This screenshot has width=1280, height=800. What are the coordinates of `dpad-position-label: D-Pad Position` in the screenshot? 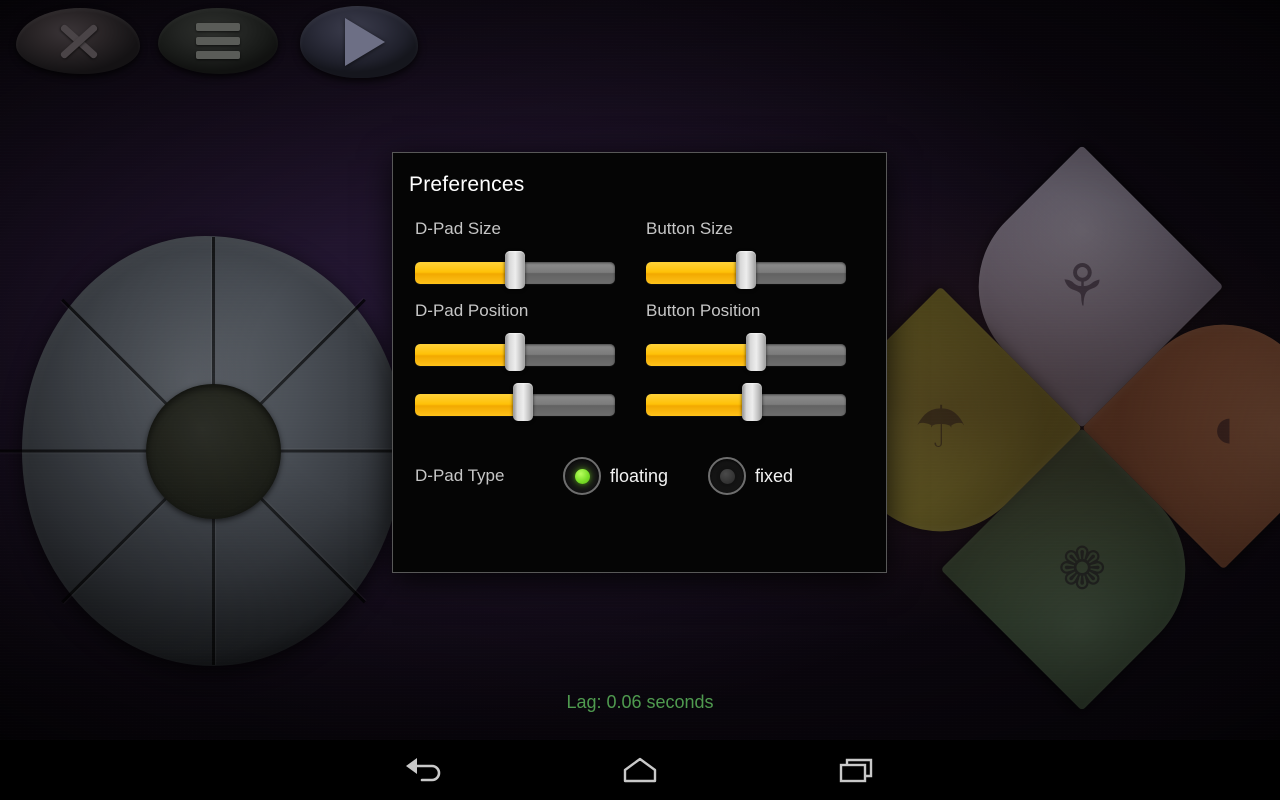 It's located at (472, 310).